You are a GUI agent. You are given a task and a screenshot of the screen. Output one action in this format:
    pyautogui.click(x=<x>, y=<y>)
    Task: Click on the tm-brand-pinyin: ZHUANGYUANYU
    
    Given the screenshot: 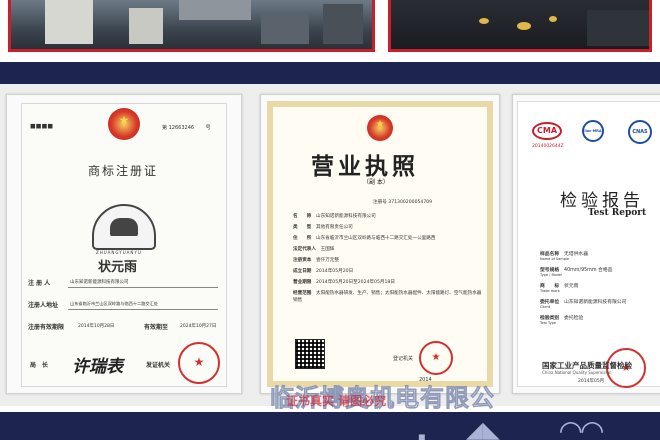 What is the action you would take?
    pyautogui.click(x=119, y=252)
    